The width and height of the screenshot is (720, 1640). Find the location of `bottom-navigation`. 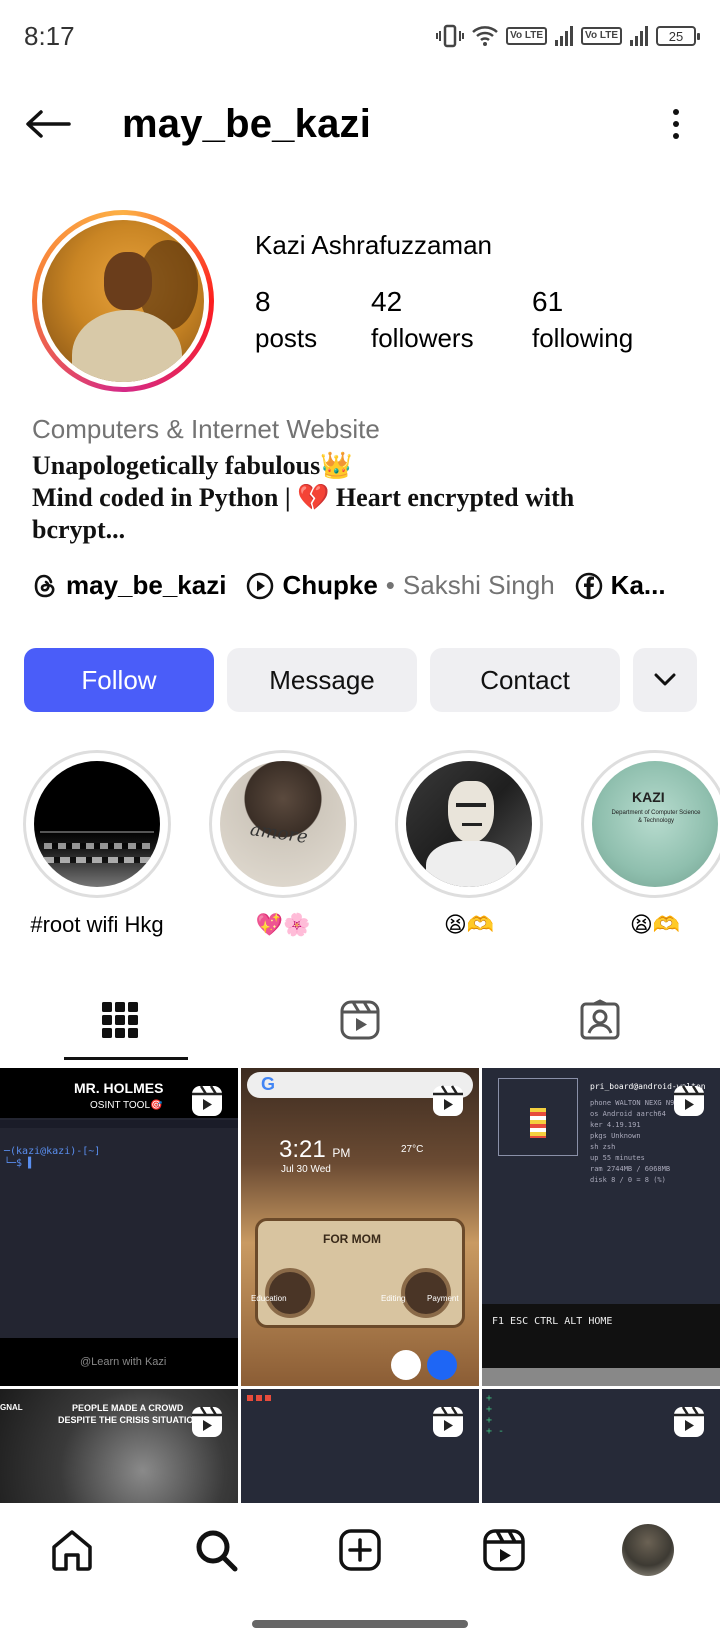

bottom-navigation is located at coordinates (360, 1550).